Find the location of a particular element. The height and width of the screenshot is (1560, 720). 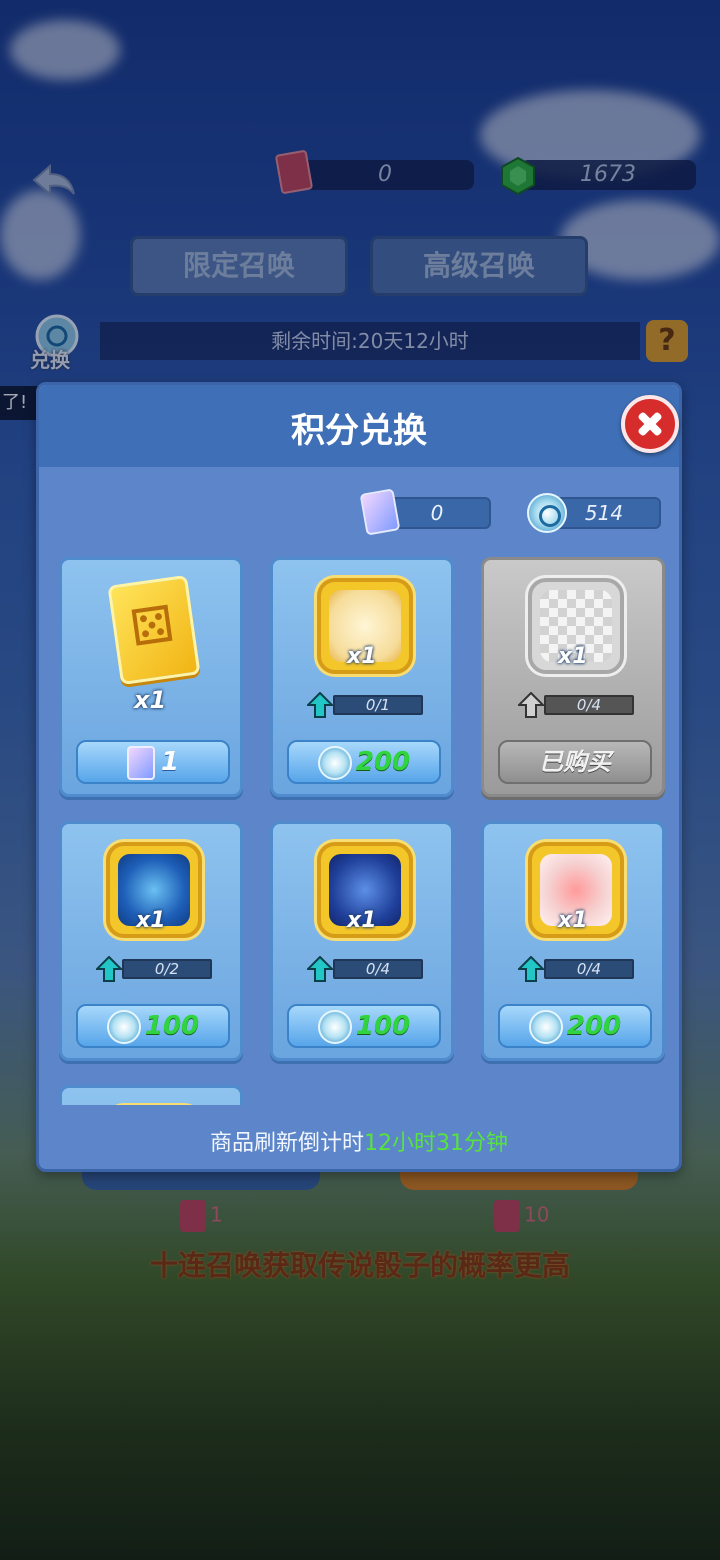

refresh-time: 12小时31分钟 is located at coordinates (436, 1143).